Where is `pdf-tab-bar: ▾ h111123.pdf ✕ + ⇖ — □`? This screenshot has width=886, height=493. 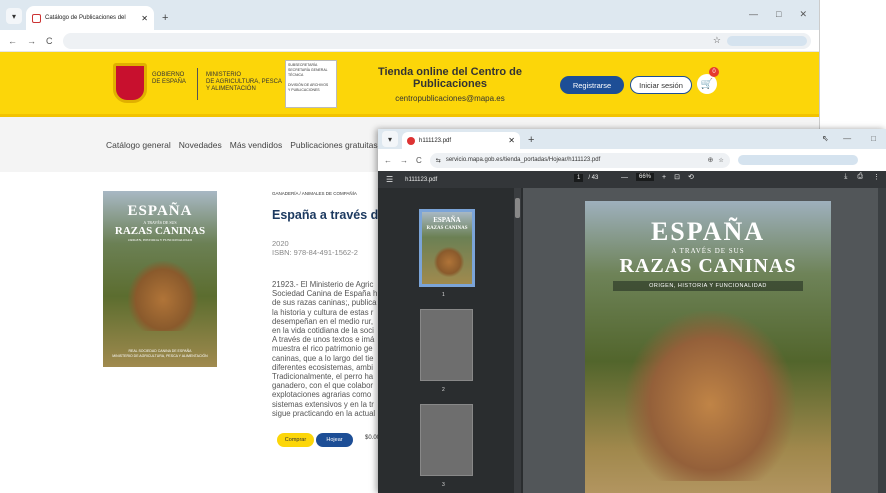
pdf-tab-bar: ▾ h111123.pdf ✕ + ⇖ — □ is located at coordinates (632, 139).